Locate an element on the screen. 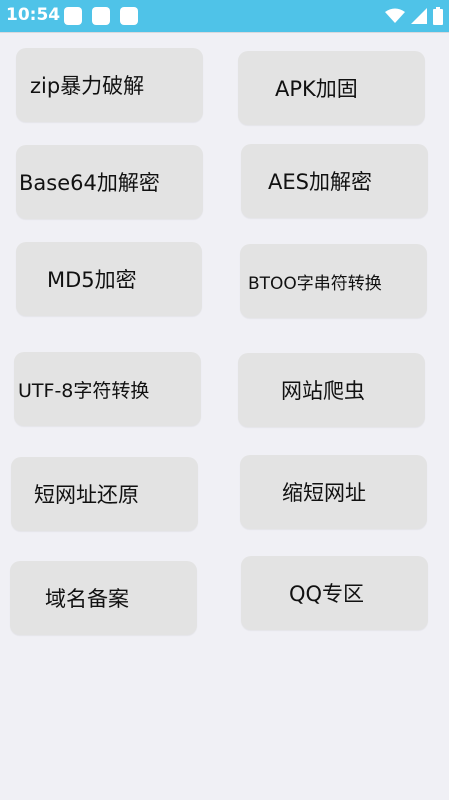 The height and width of the screenshot is (800, 449). button-label: zip暴力破解 is located at coordinates (87, 86).